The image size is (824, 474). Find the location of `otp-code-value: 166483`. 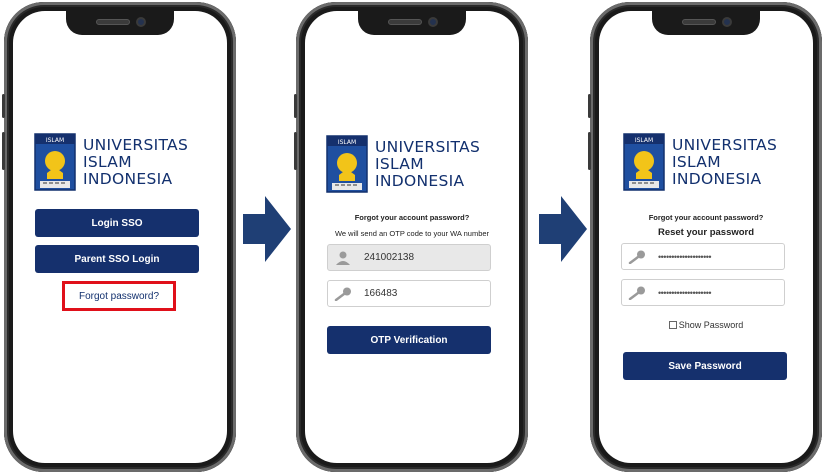

otp-code-value: 166483 is located at coordinates (381, 293).